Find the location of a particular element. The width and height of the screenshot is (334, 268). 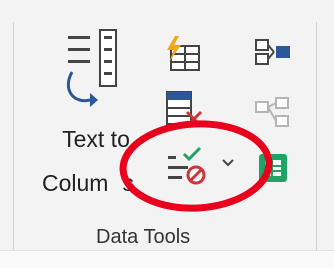

text-to-columns-label-part1: Colum is located at coordinates (75, 183).